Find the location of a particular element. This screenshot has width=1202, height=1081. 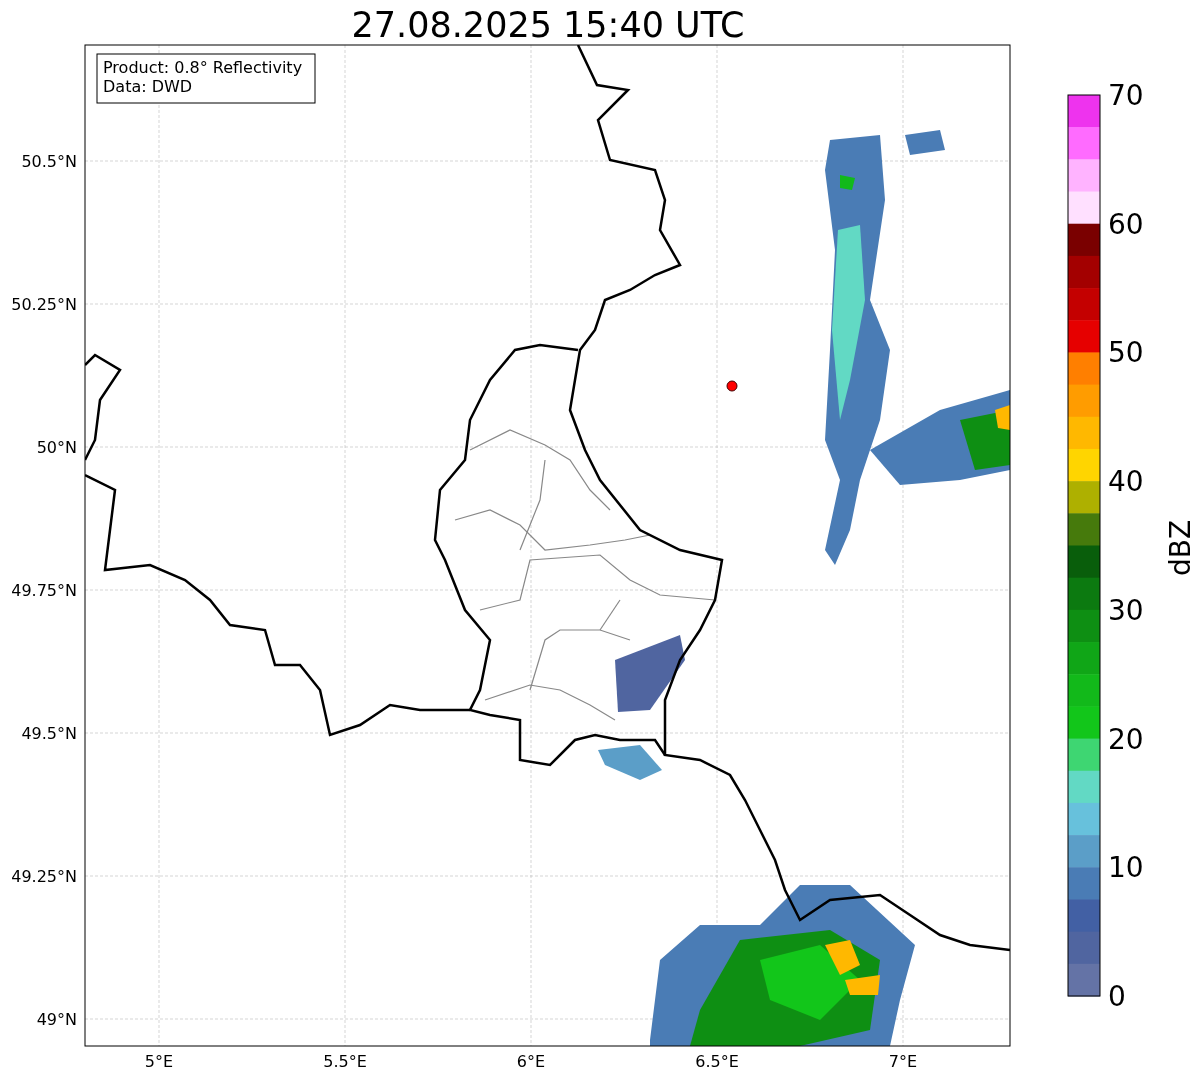

latitude-label: 49°N is located at coordinates (56, 1019).